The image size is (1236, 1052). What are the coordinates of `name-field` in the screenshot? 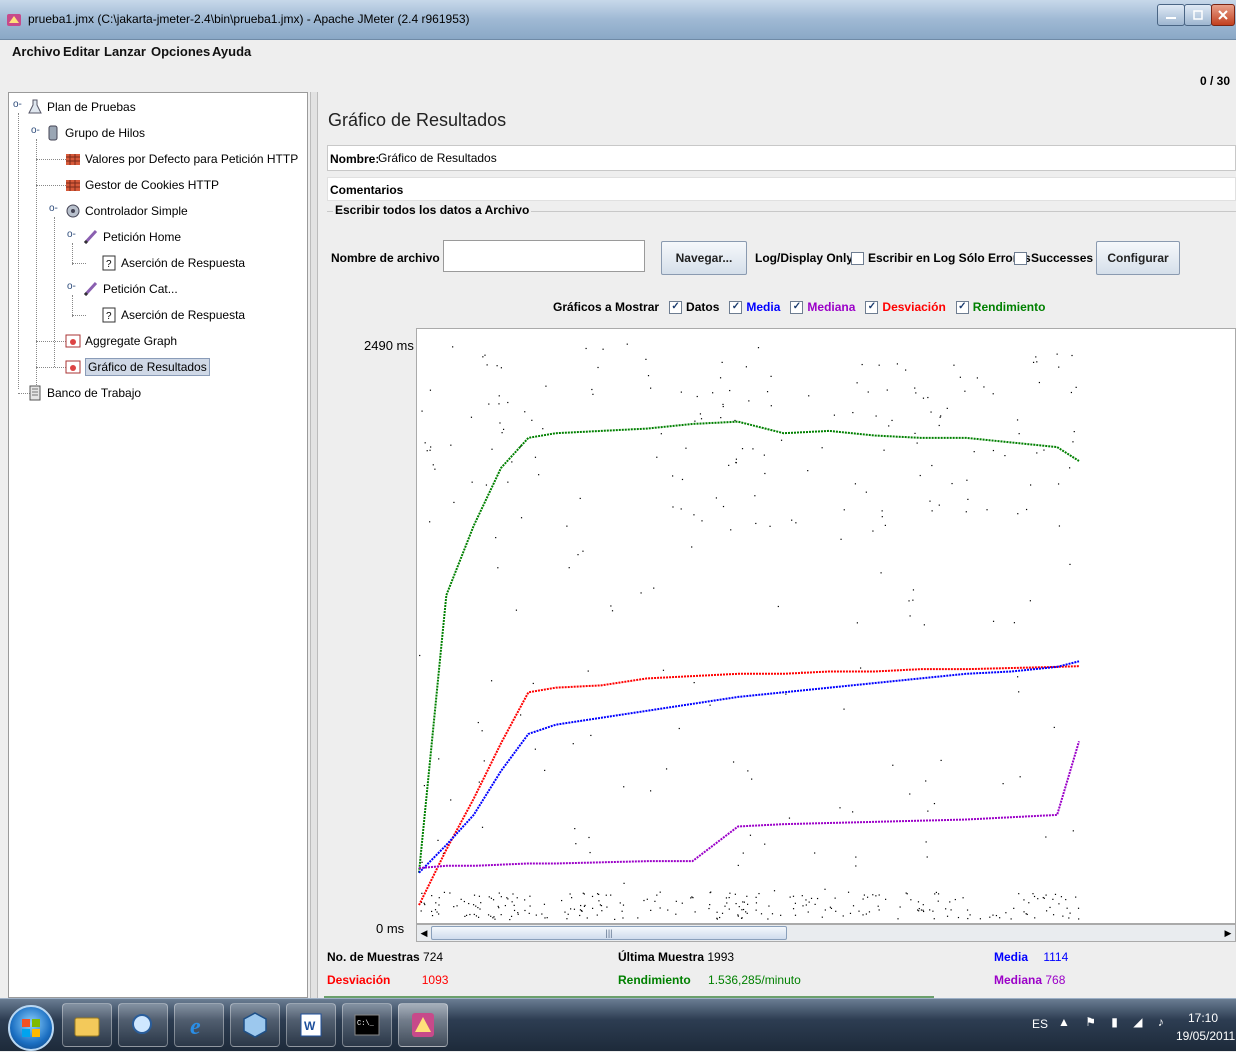 It's located at (803, 158).